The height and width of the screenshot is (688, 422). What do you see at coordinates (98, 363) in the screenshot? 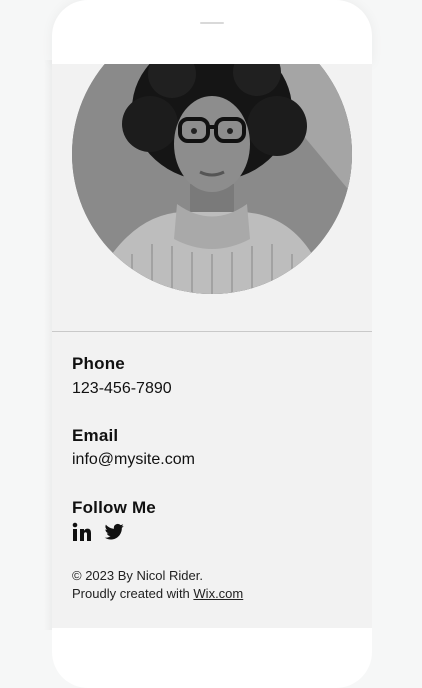
I see `phone-label: Phone` at bounding box center [98, 363].